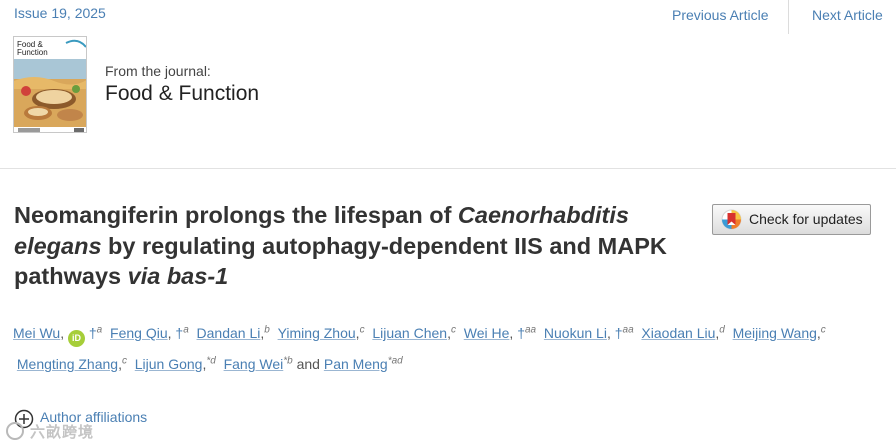 This screenshot has width=896, height=448. What do you see at coordinates (50, 84) in the screenshot?
I see `journal-cover-image: Food & Function` at bounding box center [50, 84].